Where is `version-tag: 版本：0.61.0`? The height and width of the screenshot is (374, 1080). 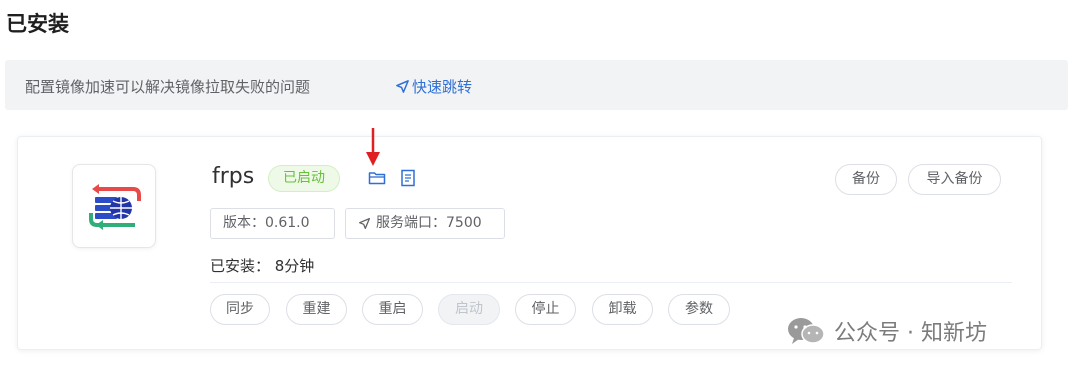 version-tag: 版本：0.61.0 is located at coordinates (272, 223).